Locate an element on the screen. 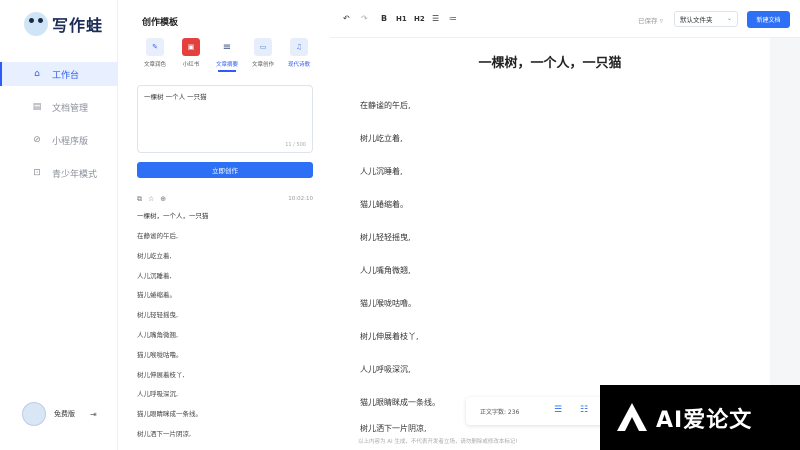 This screenshot has height=450, width=800. document-line: 在静谧的午后, is located at coordinates (385, 105).